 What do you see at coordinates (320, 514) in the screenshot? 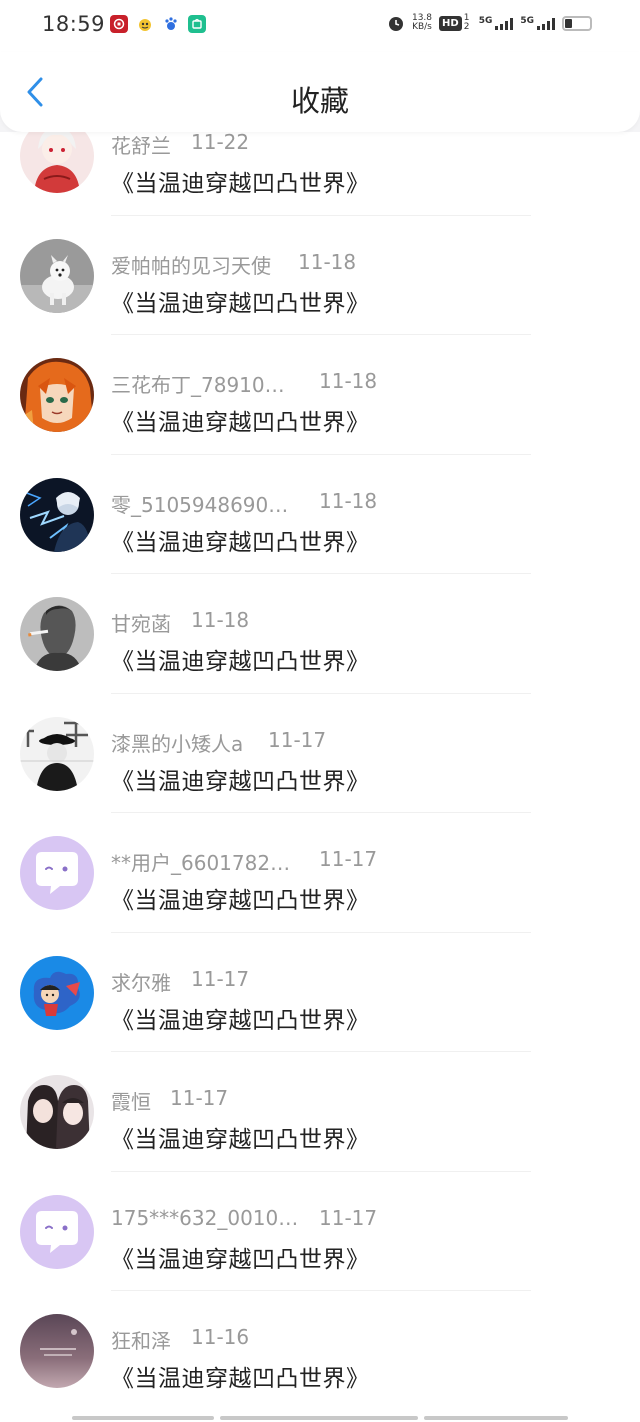
I see `list-item: 零_5105948690… 11-18 《当温迪穿越凹凸世界》` at bounding box center [320, 514].